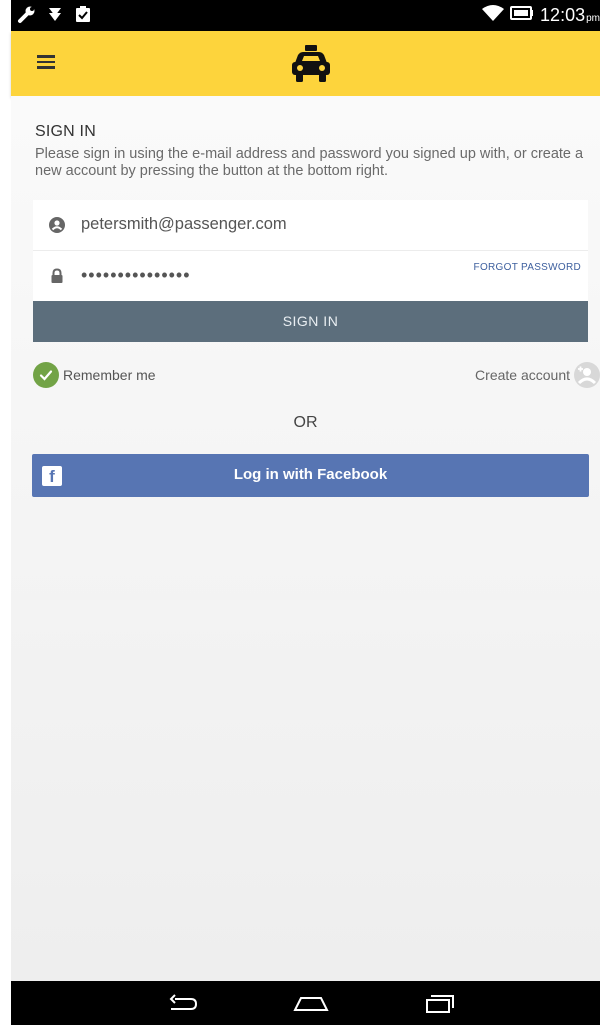 This screenshot has width=600, height=1025. I want to click on hamburger-menu-icon, so click(46, 62).